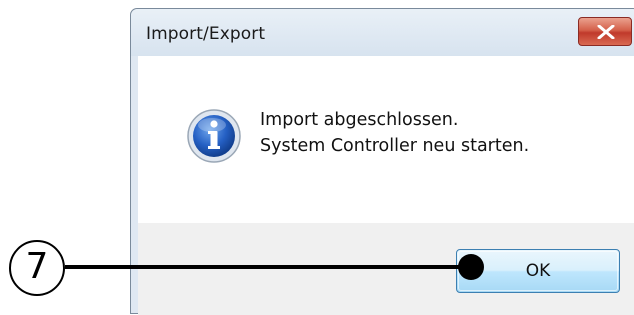  Describe the element at coordinates (538, 271) in the screenshot. I see `ok-button-label: OK` at that location.